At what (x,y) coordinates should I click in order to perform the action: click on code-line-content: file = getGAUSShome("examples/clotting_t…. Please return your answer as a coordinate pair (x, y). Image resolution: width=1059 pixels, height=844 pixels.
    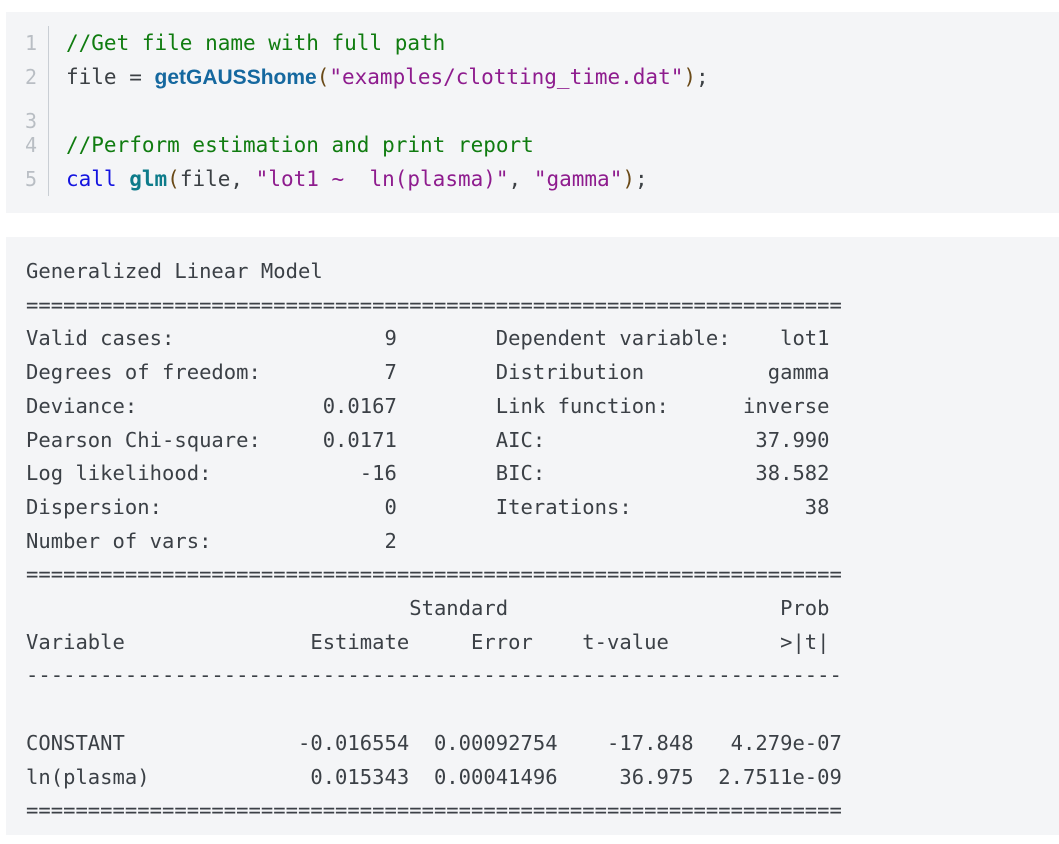
    Looking at the image, I should click on (553, 77).